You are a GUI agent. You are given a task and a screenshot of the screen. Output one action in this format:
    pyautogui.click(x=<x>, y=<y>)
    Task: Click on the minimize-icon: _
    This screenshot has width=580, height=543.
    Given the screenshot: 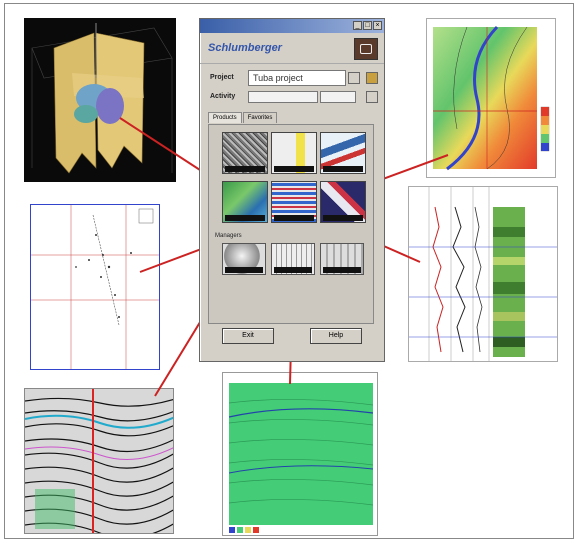 What is the action you would take?
    pyautogui.click(x=357, y=25)
    